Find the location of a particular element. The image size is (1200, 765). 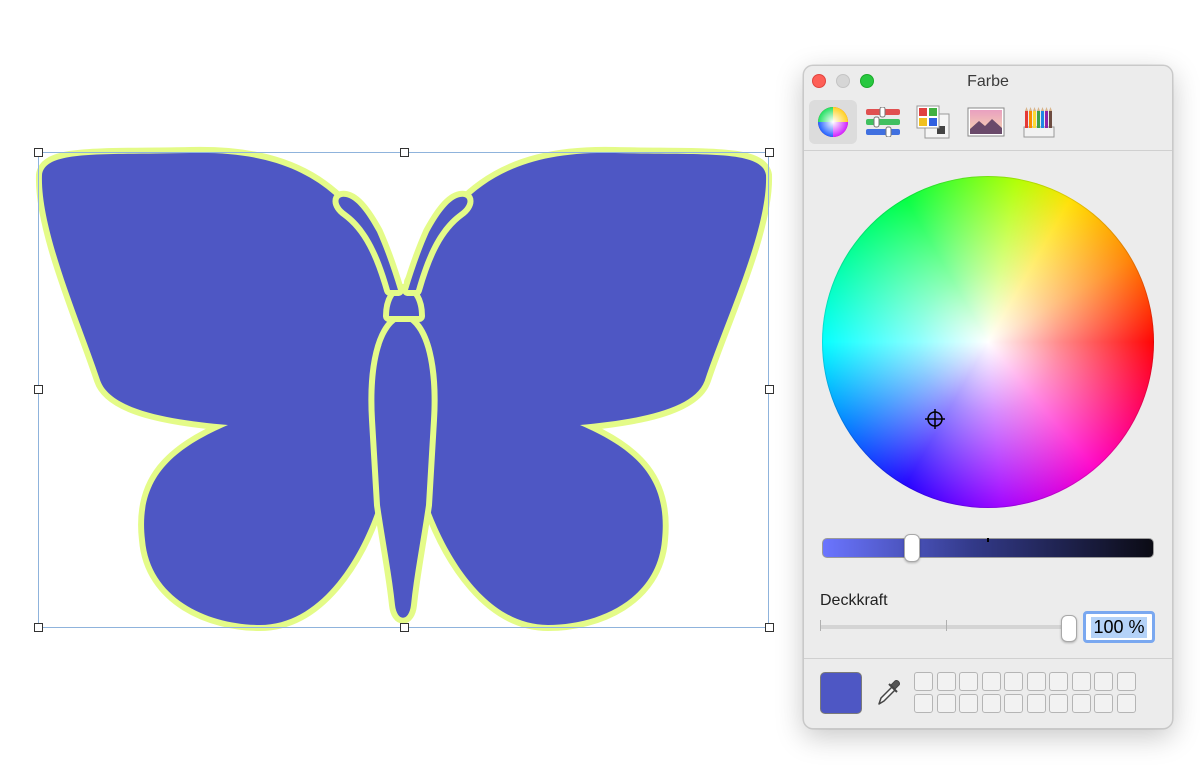

color-sliders-icon is located at coordinates (883, 122).